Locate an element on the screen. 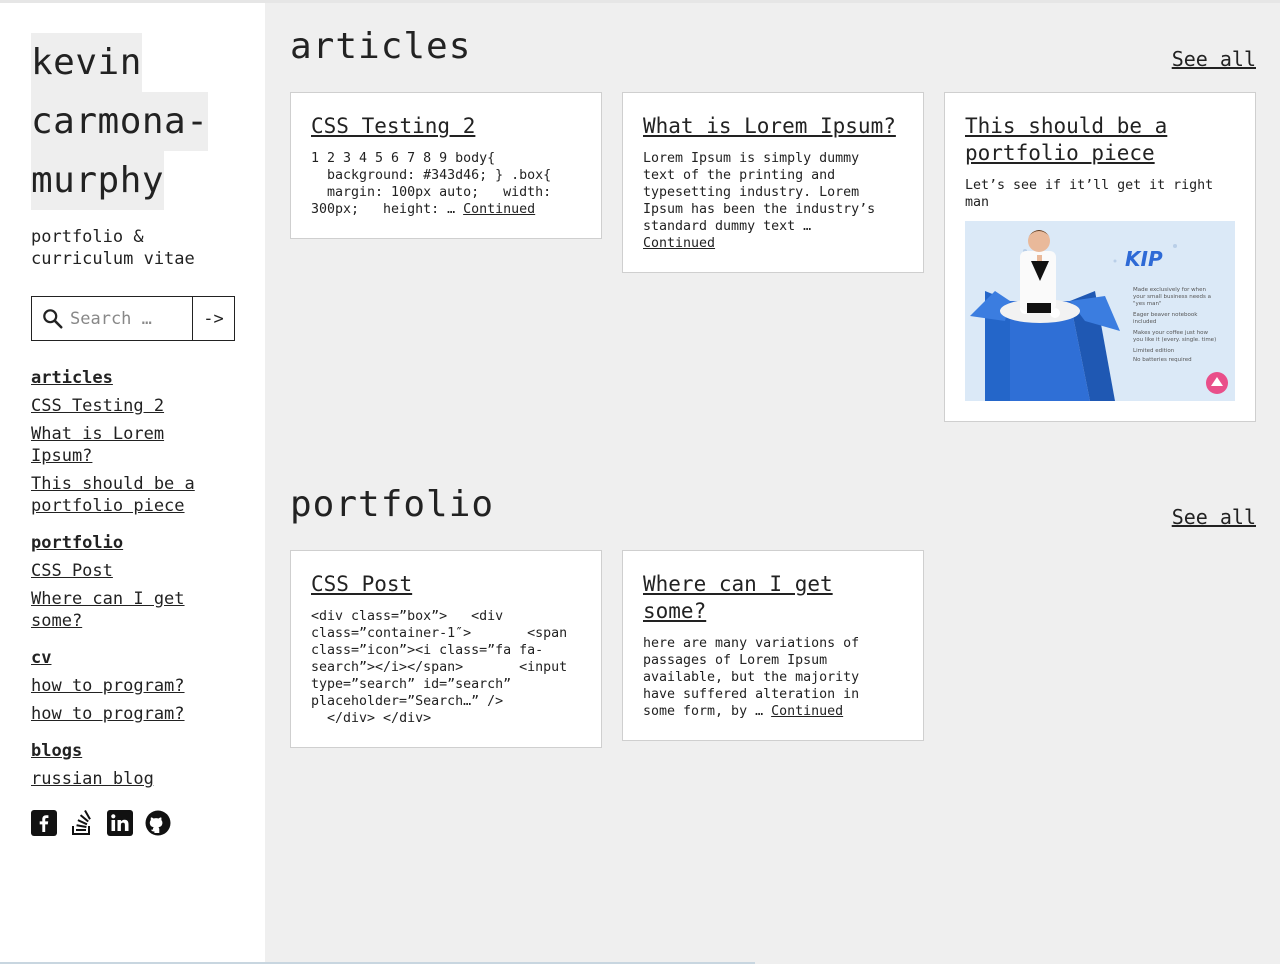 The width and height of the screenshot is (1280, 964). card-title-link: Where can I get some? is located at coordinates (773, 598).